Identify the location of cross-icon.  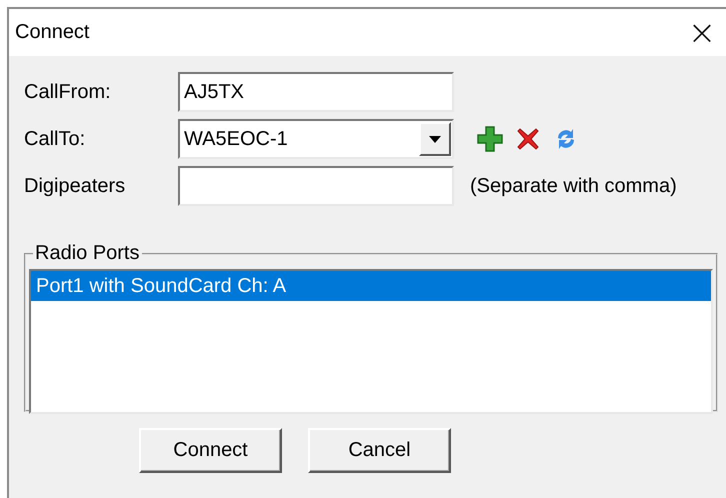
(528, 139).